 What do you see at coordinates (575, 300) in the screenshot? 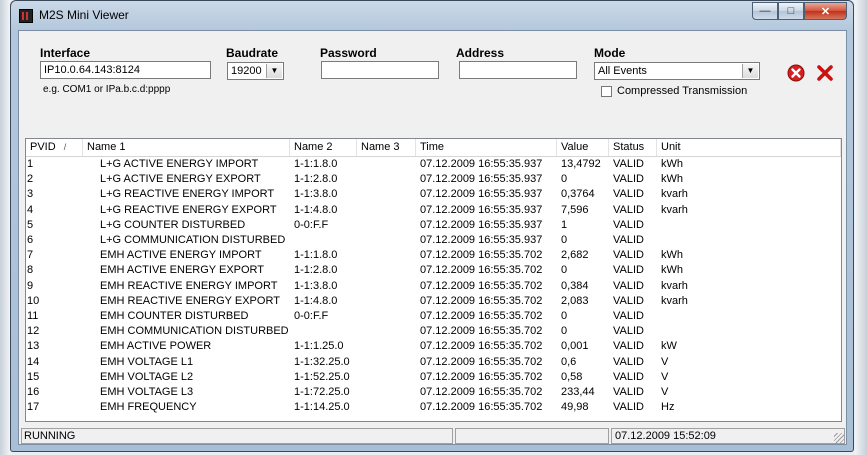
I see `cell-value: 2,083` at bounding box center [575, 300].